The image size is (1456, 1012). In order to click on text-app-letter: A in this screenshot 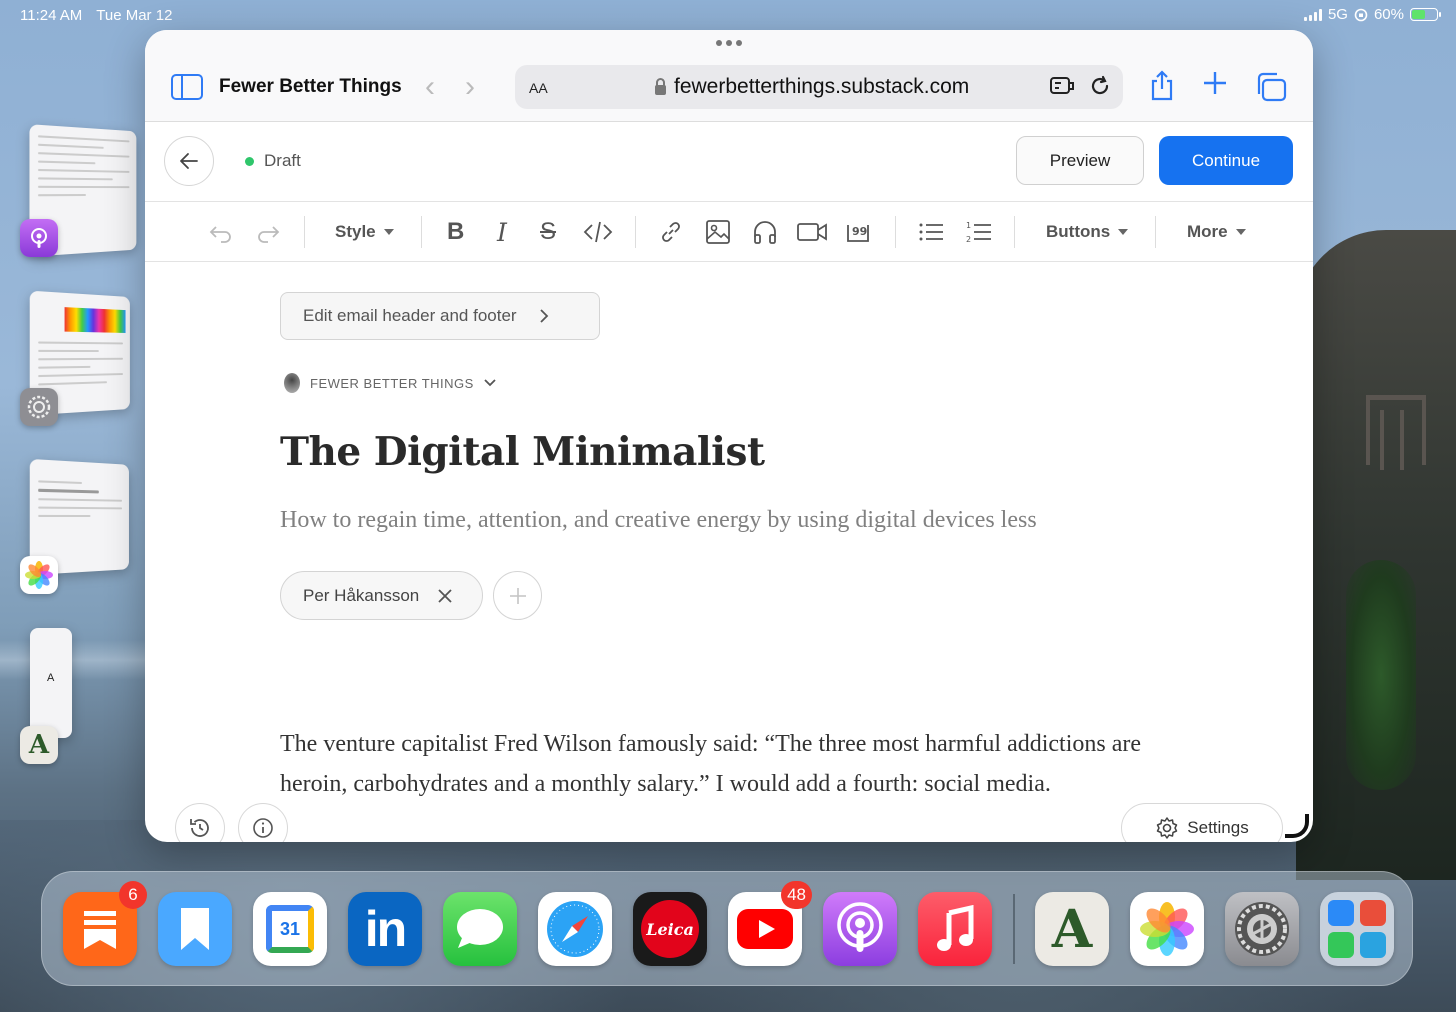, I will do `click(50, 678)`.